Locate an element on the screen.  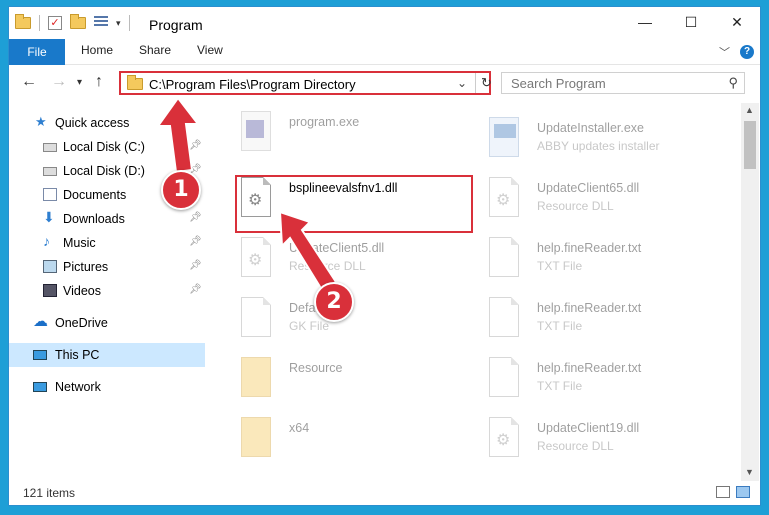
arrow-2-icon is located at coordinates (308, 251).